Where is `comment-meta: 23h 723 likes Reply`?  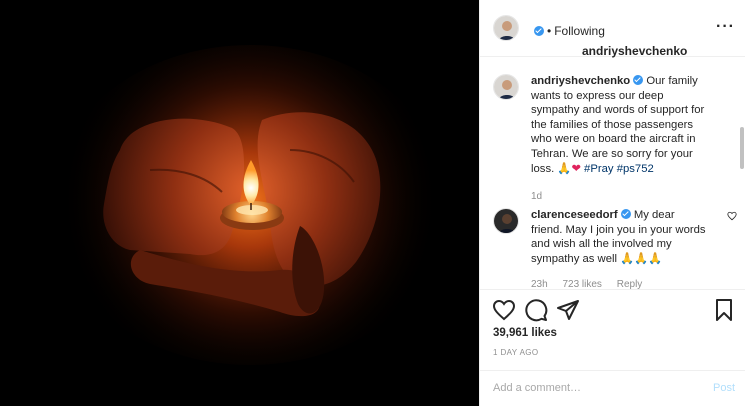
comment-meta: 23h 723 likes Reply is located at coordinates (592, 284).